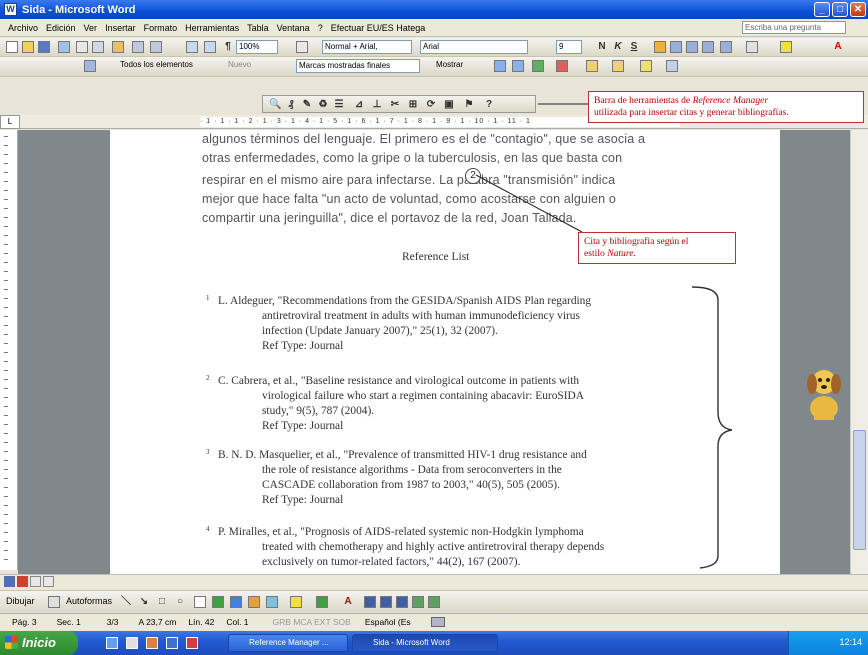  Describe the element at coordinates (643, 100) in the screenshot. I see `toolbar-callout-prefix: Barra de herramientas de` at that location.